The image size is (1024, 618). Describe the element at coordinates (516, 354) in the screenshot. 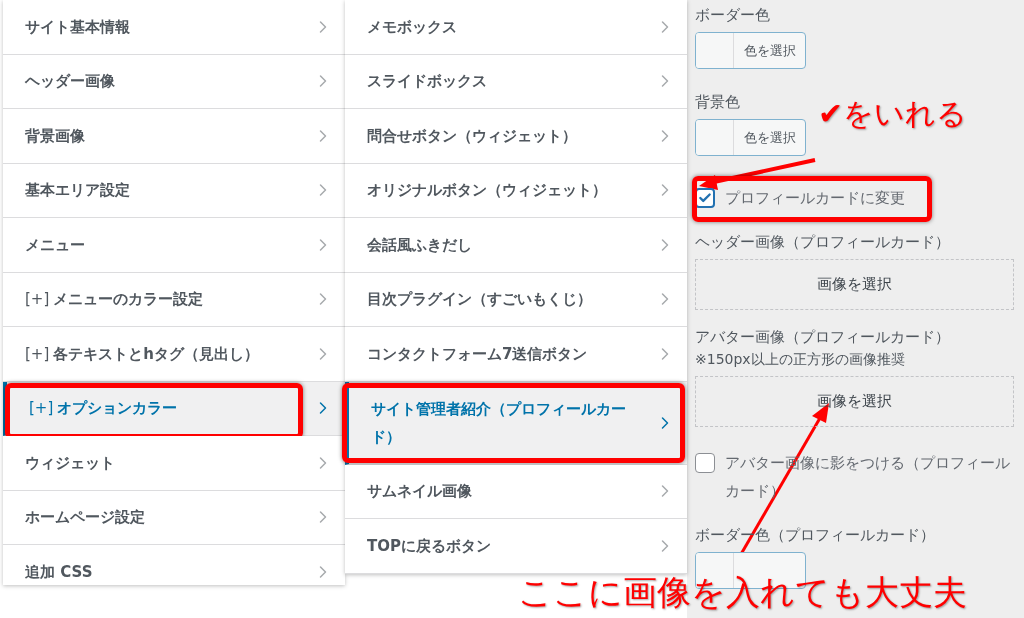

I see `menu-item: コンタクトフォーム7送信ボタン` at that location.